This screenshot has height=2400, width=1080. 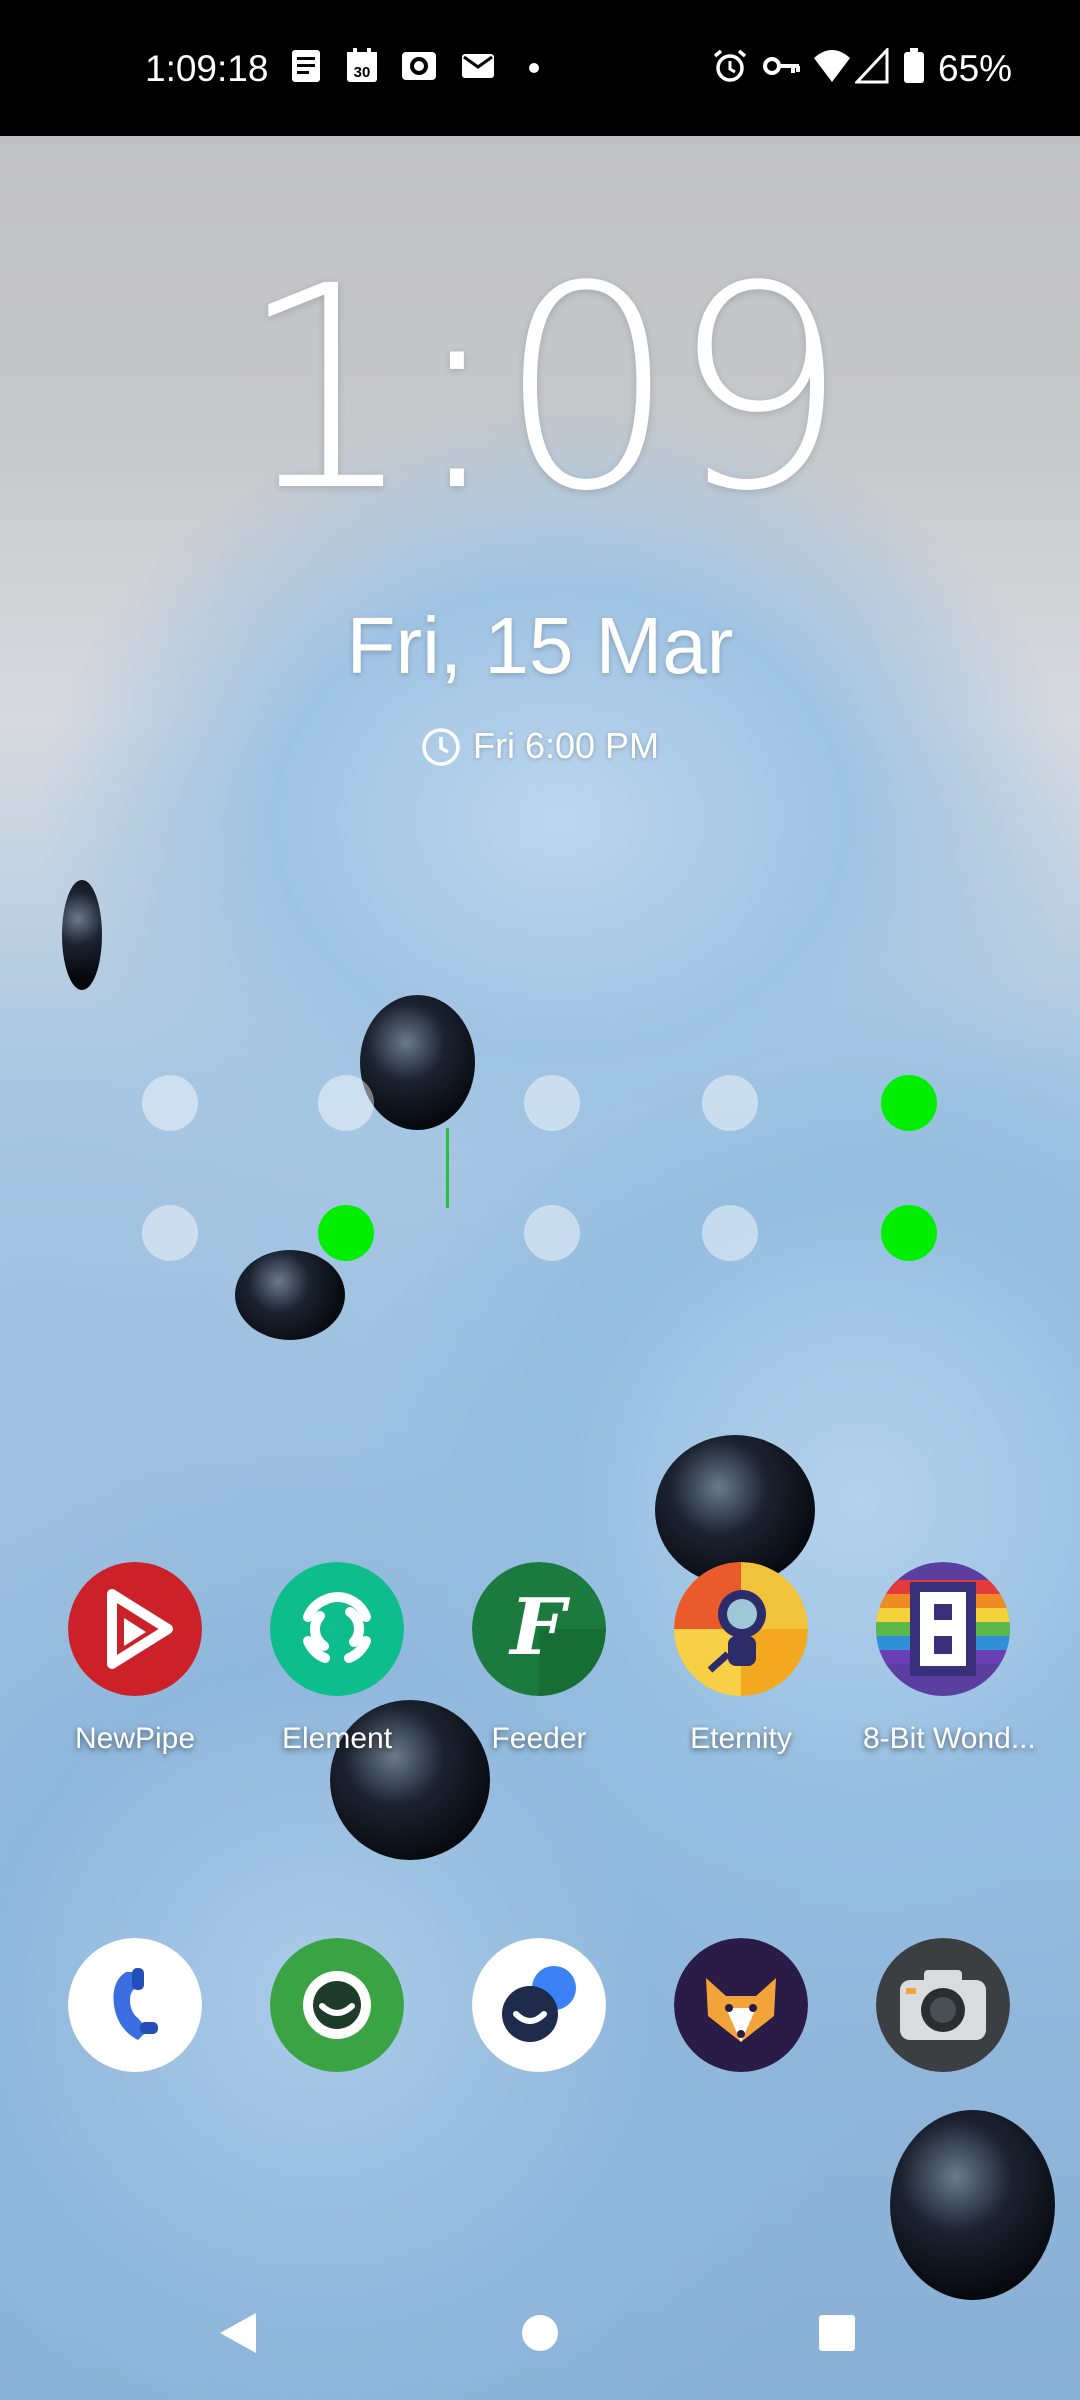 I want to click on fox-icon, so click(x=741, y=2005).